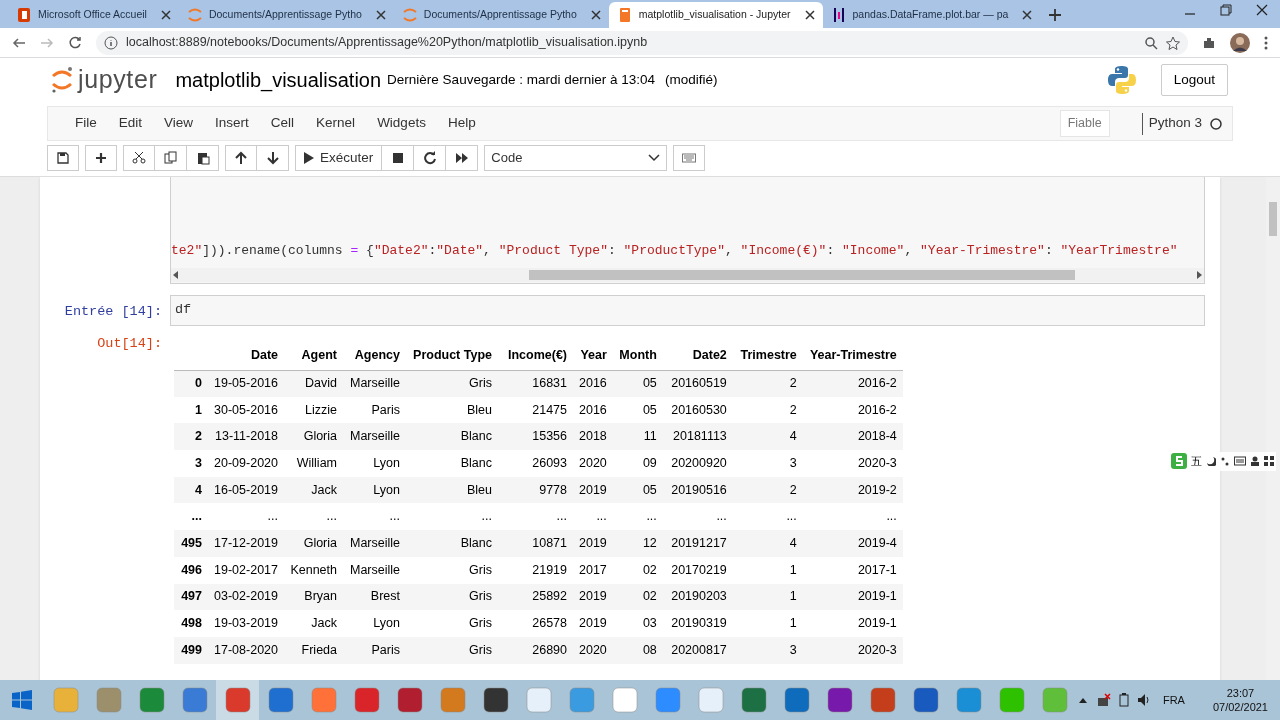  Describe the element at coordinates (637, 437) in the screenshot. I see `table-cell: 11` at that location.